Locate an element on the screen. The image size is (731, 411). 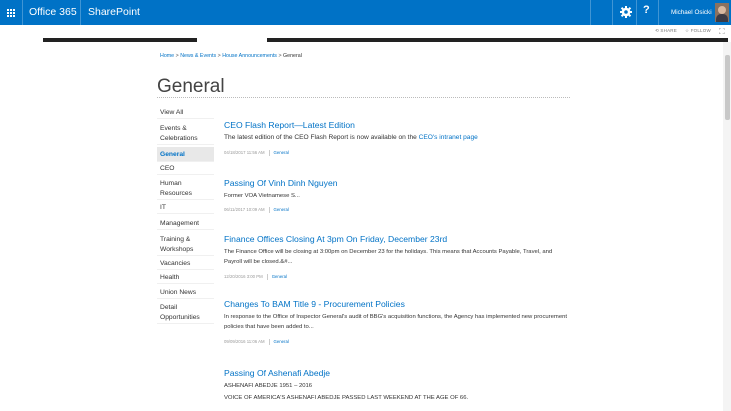
settings-gear-icon is located at coordinates (626, 12).